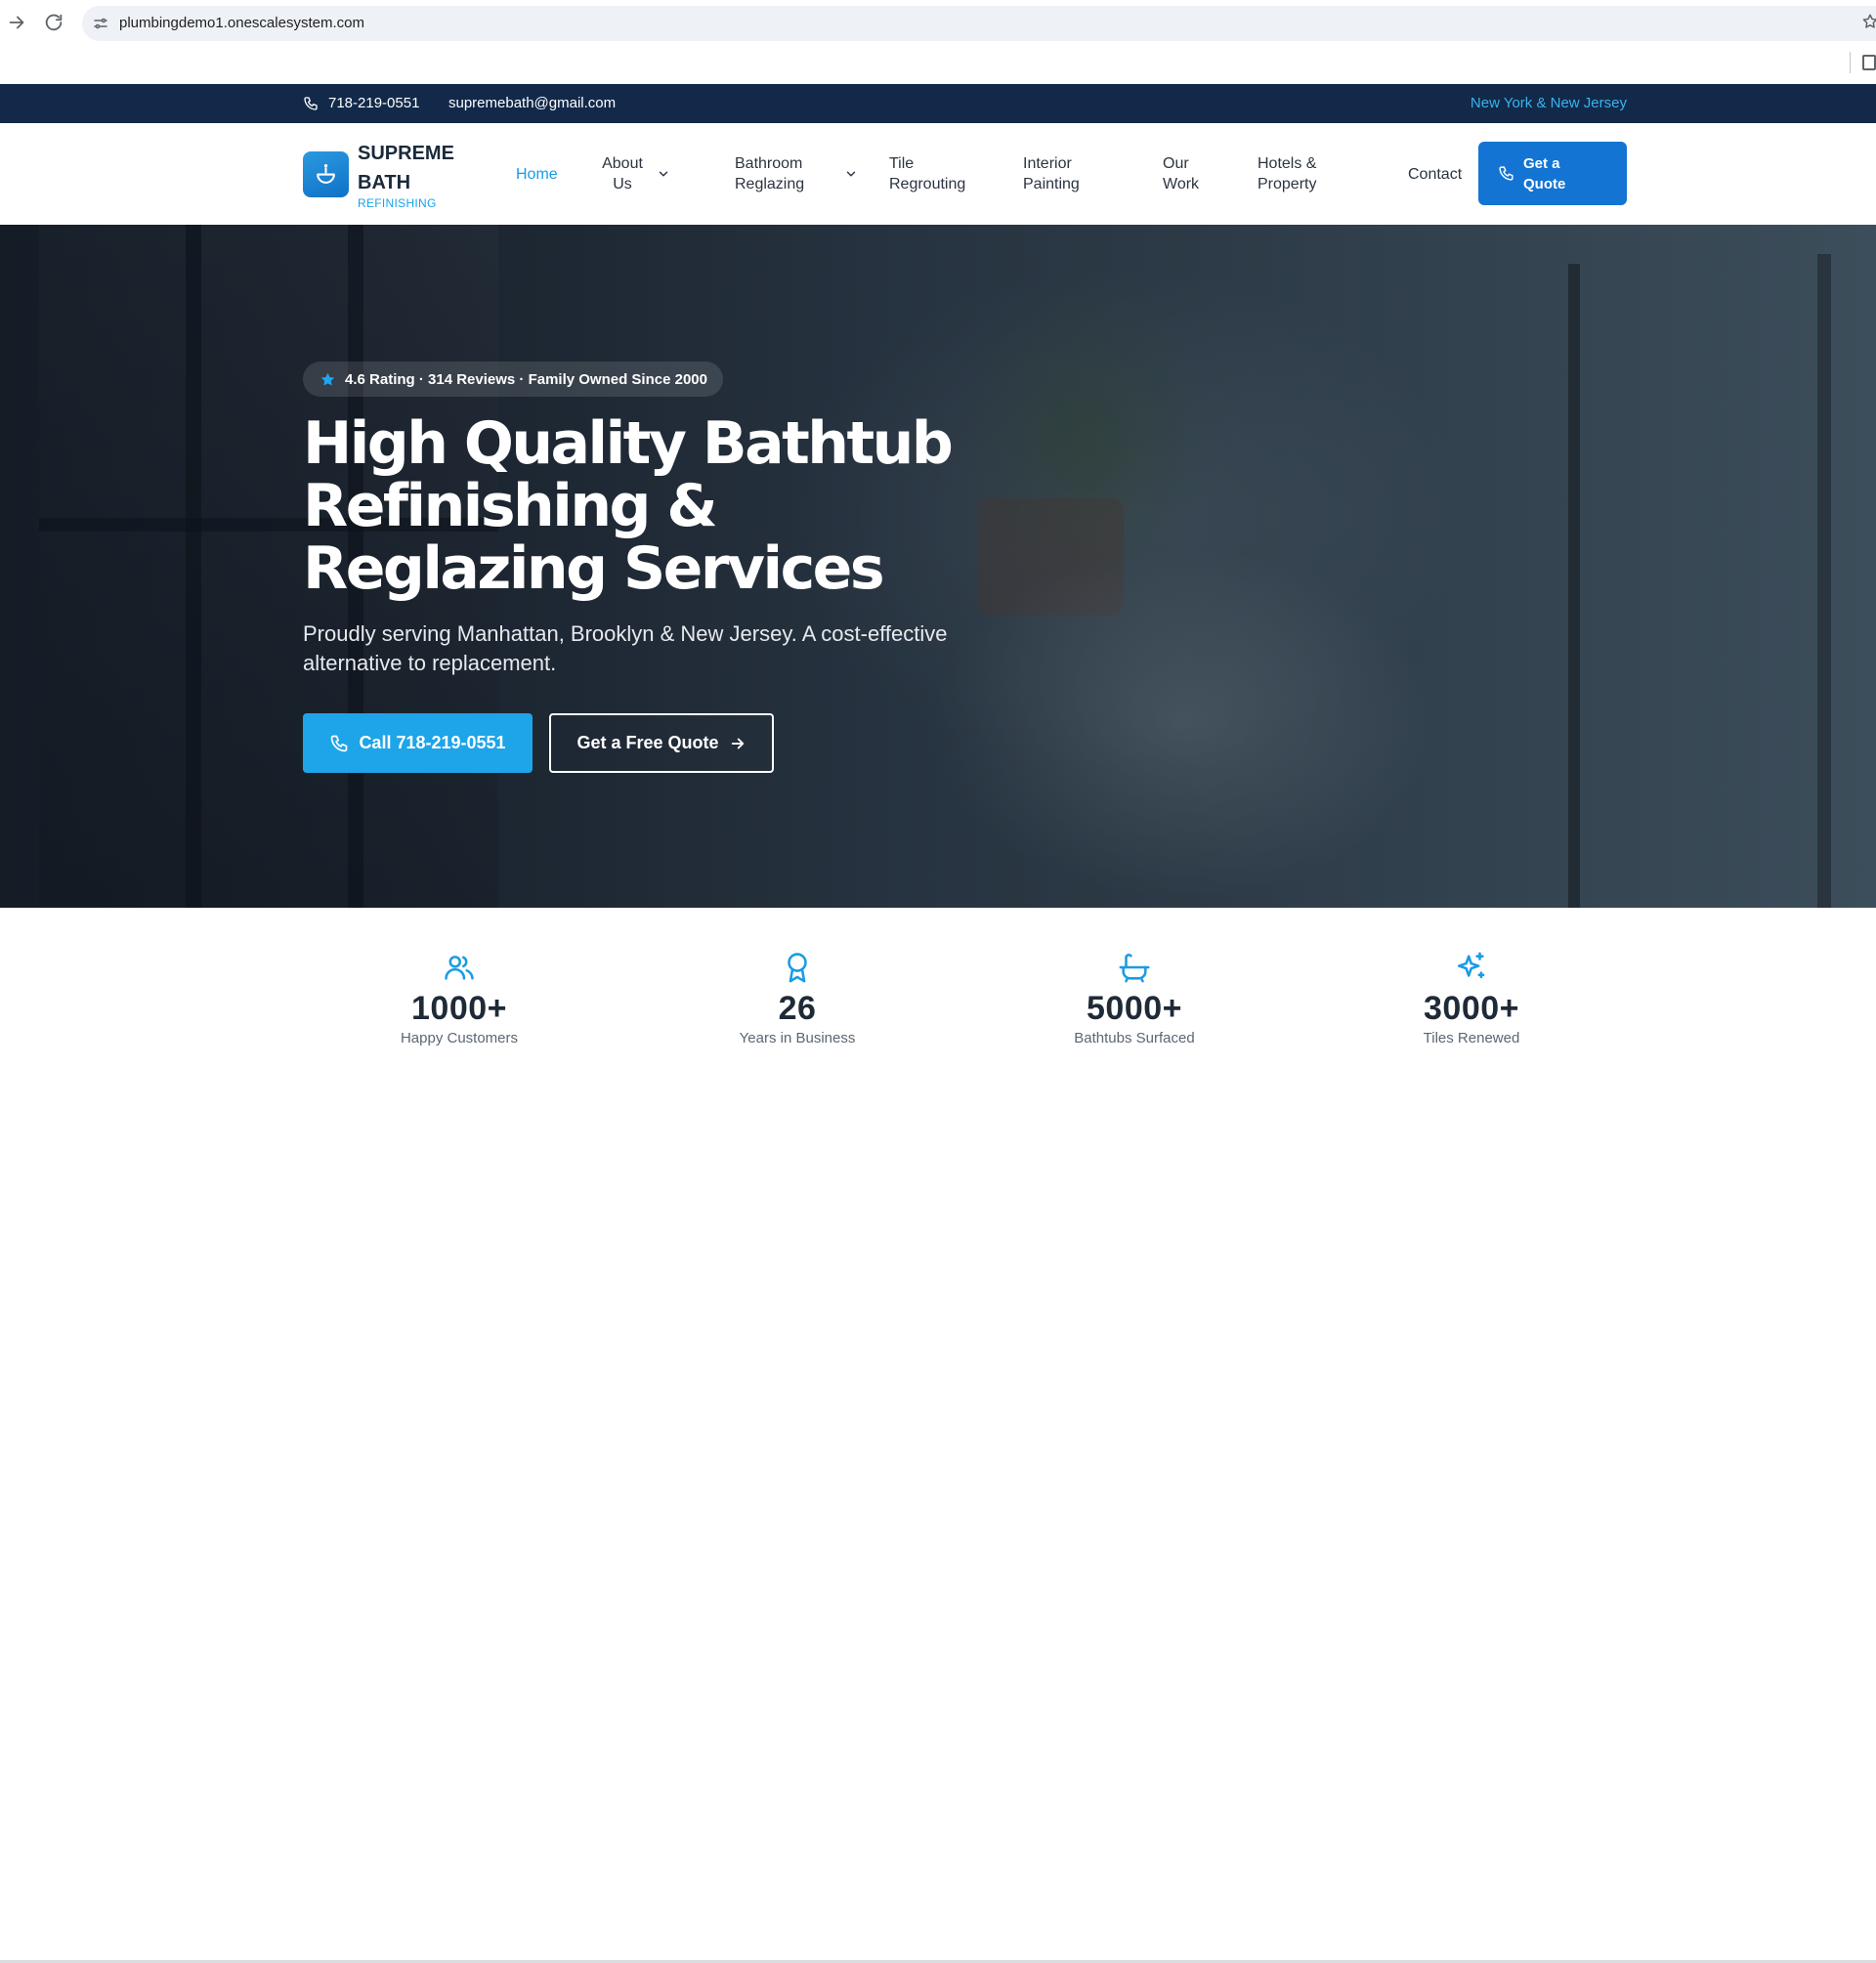  What do you see at coordinates (459, 1008) in the screenshot?
I see `stat-value: 1000+` at bounding box center [459, 1008].